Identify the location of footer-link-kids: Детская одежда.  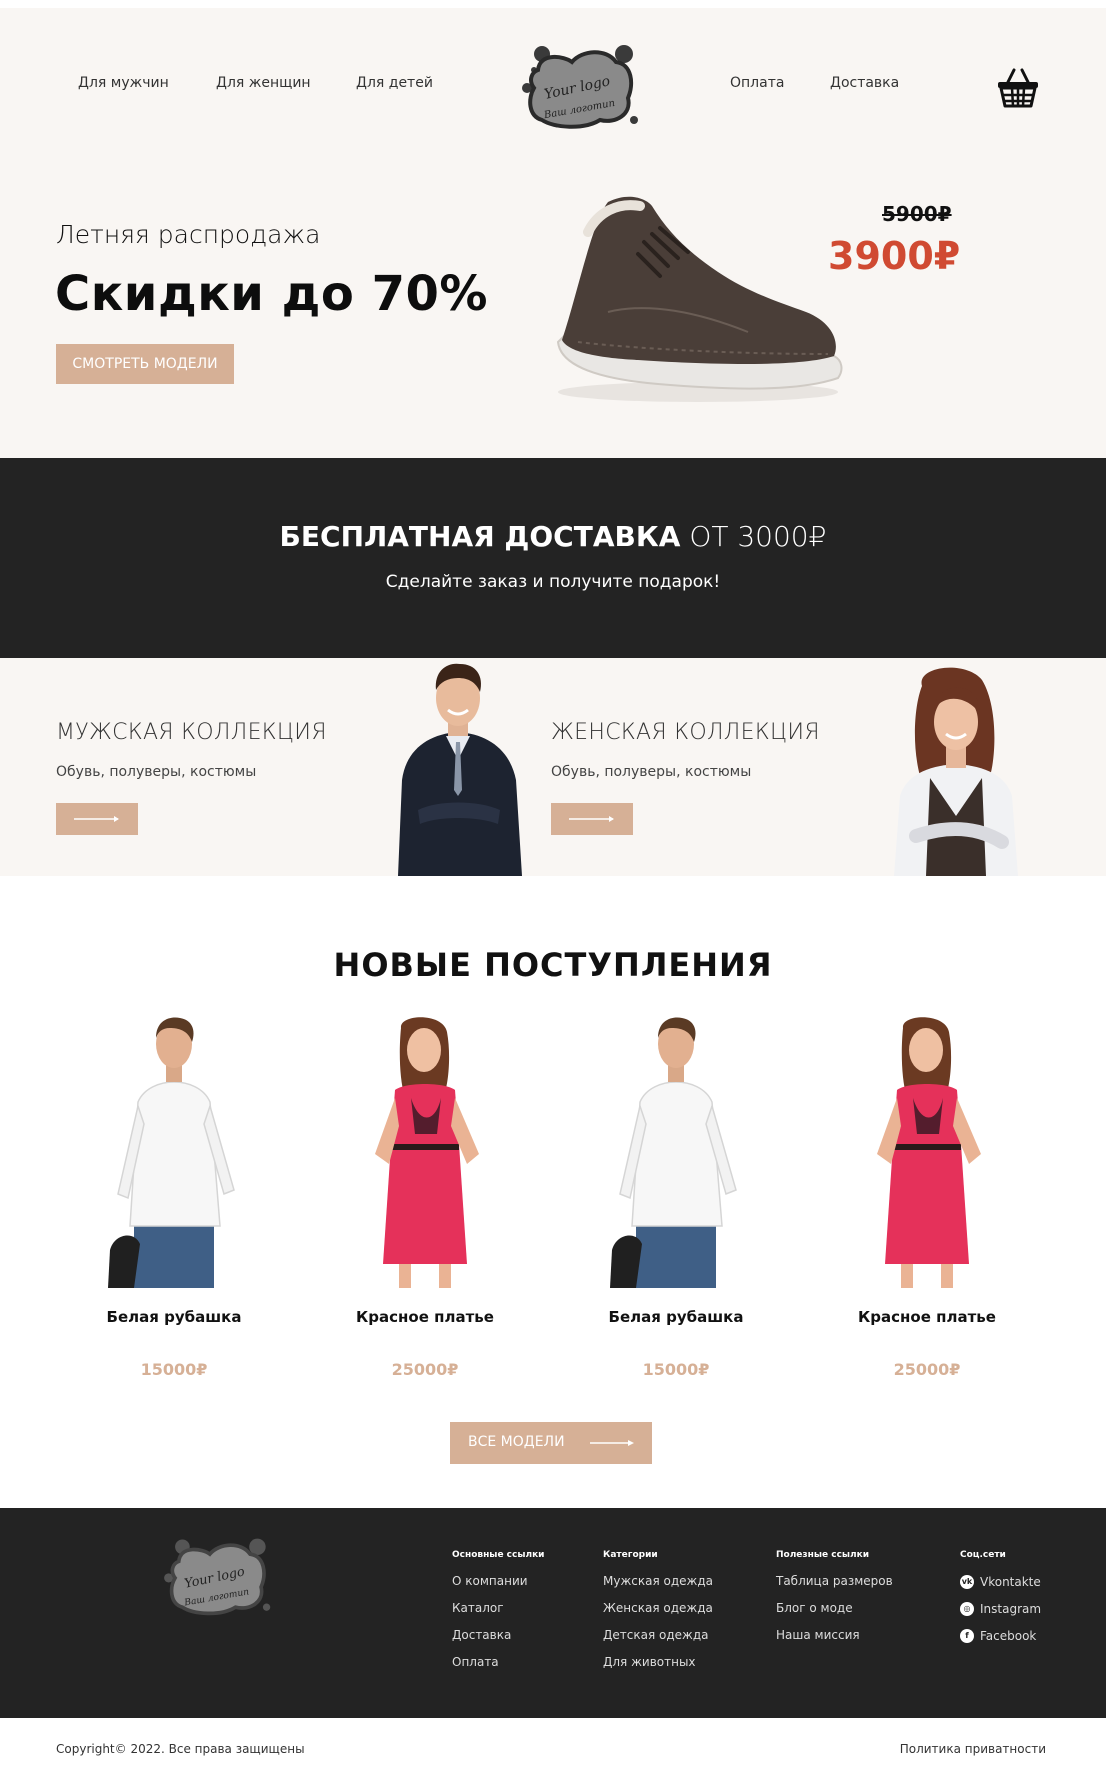
(658, 1635).